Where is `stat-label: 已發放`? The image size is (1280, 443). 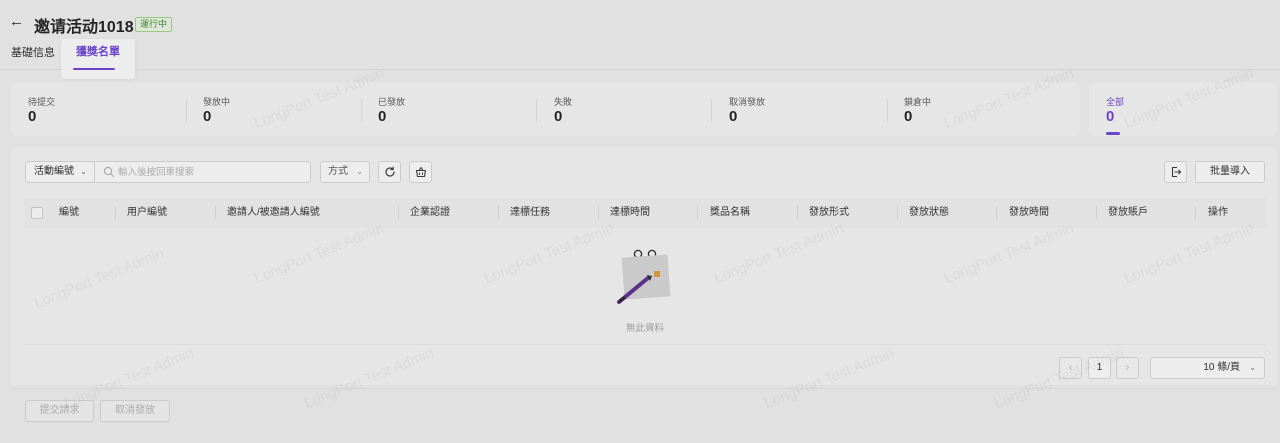
stat-label: 已發放 is located at coordinates (392, 102).